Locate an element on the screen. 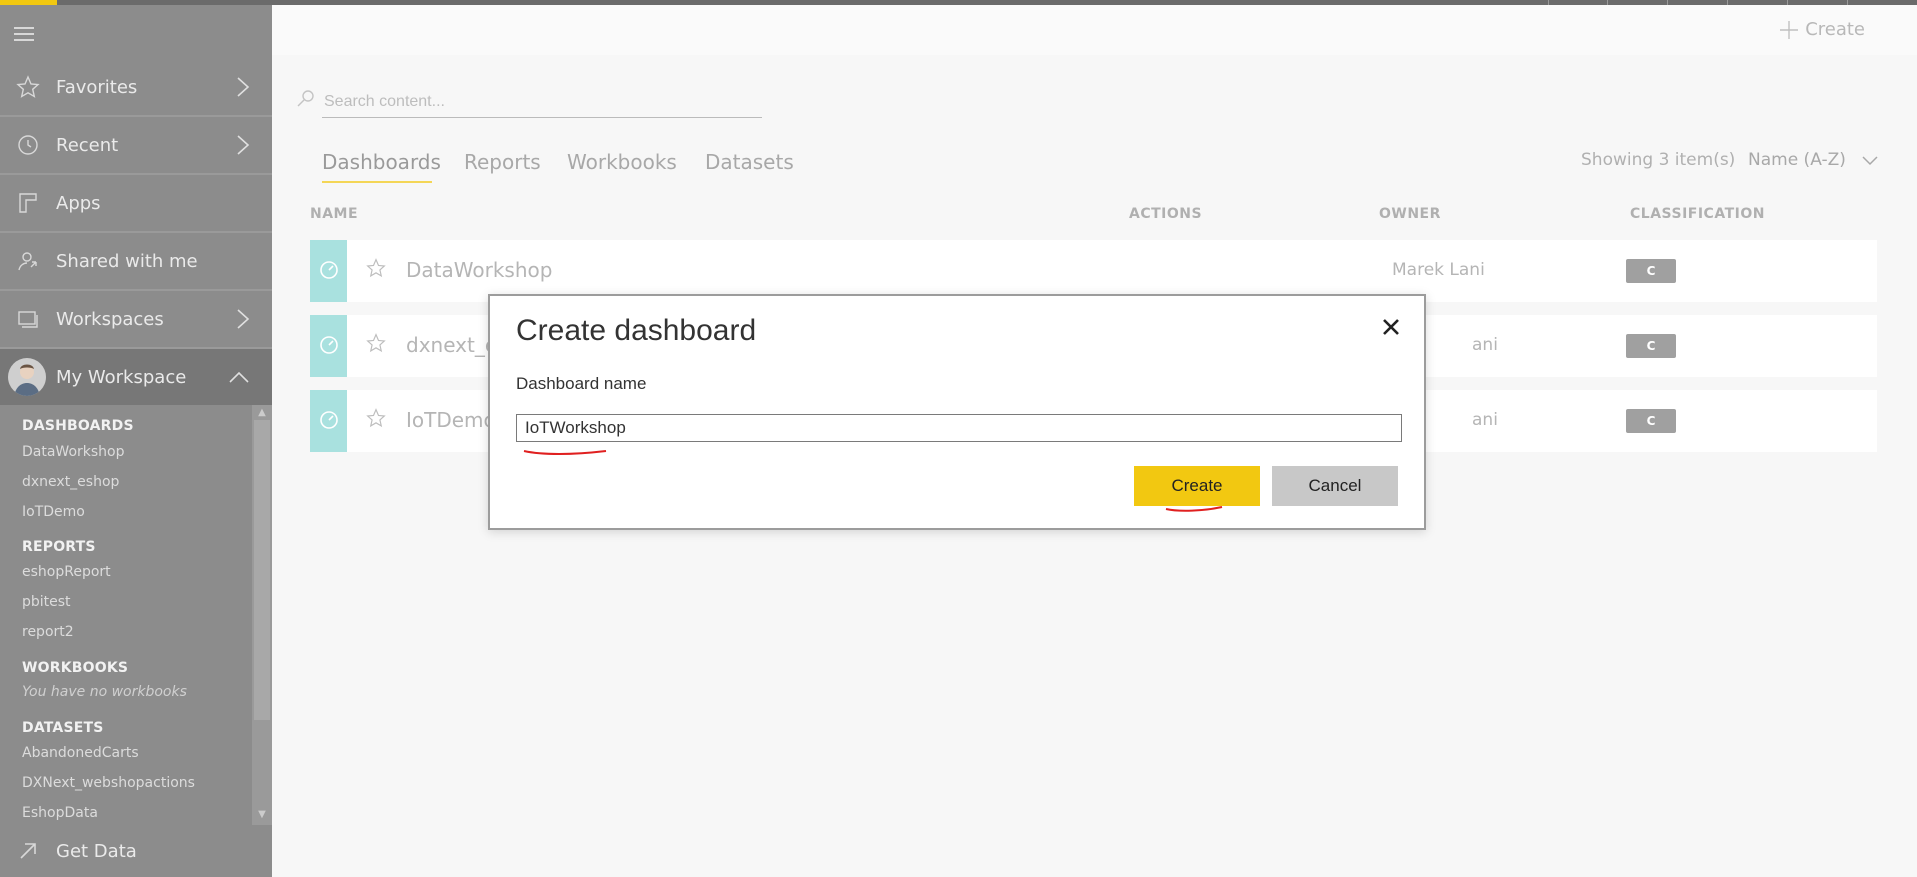 The height and width of the screenshot is (877, 1917). search-box is located at coordinates (531, 102).